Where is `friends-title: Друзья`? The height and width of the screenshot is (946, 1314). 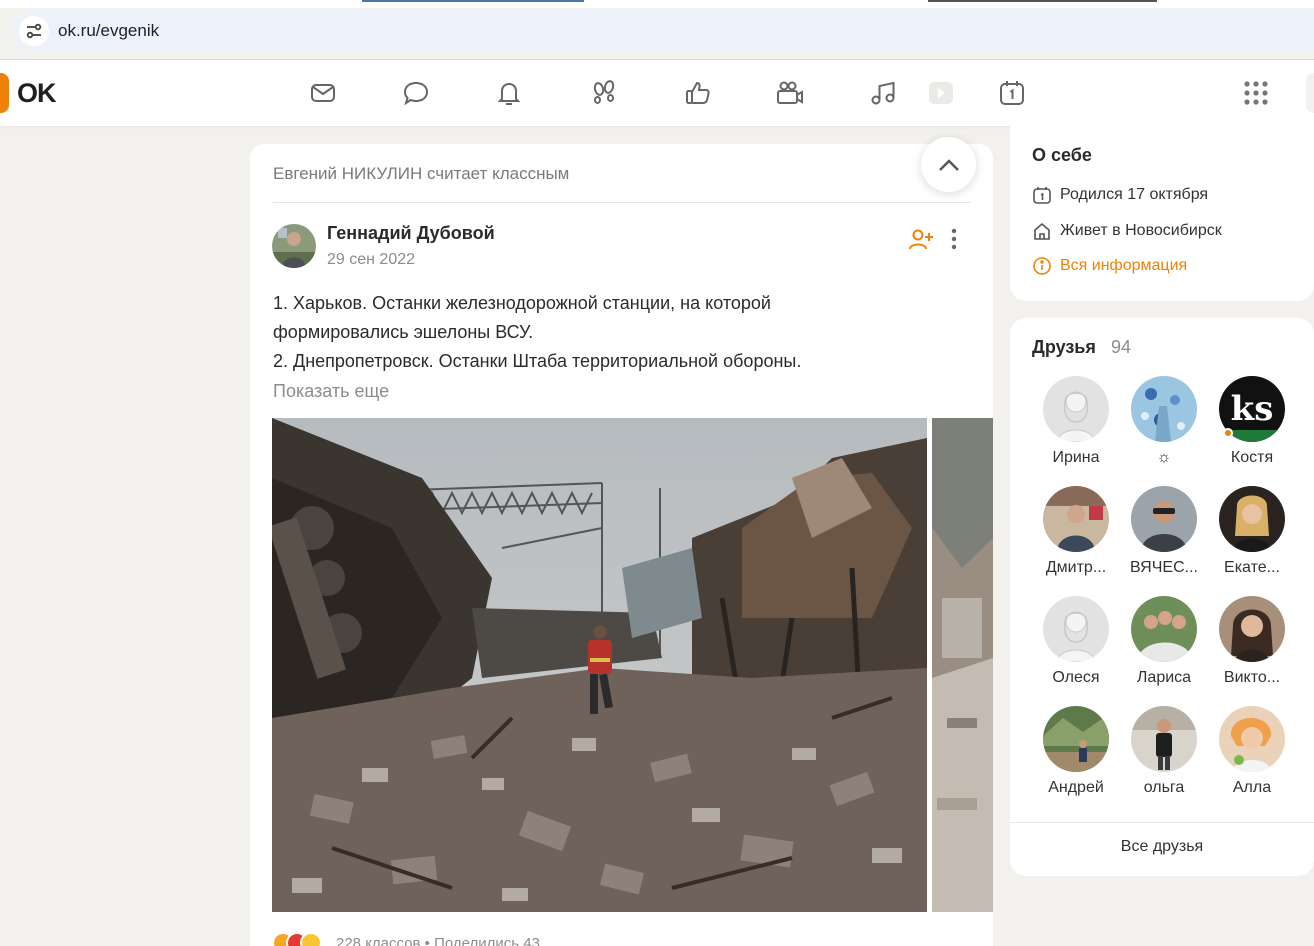 friends-title: Друзья is located at coordinates (1064, 347).